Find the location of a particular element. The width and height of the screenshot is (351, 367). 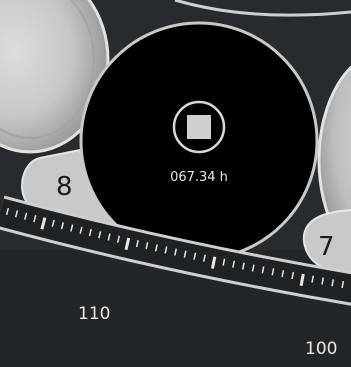

slot-8-label: 8 is located at coordinates (64, 187).